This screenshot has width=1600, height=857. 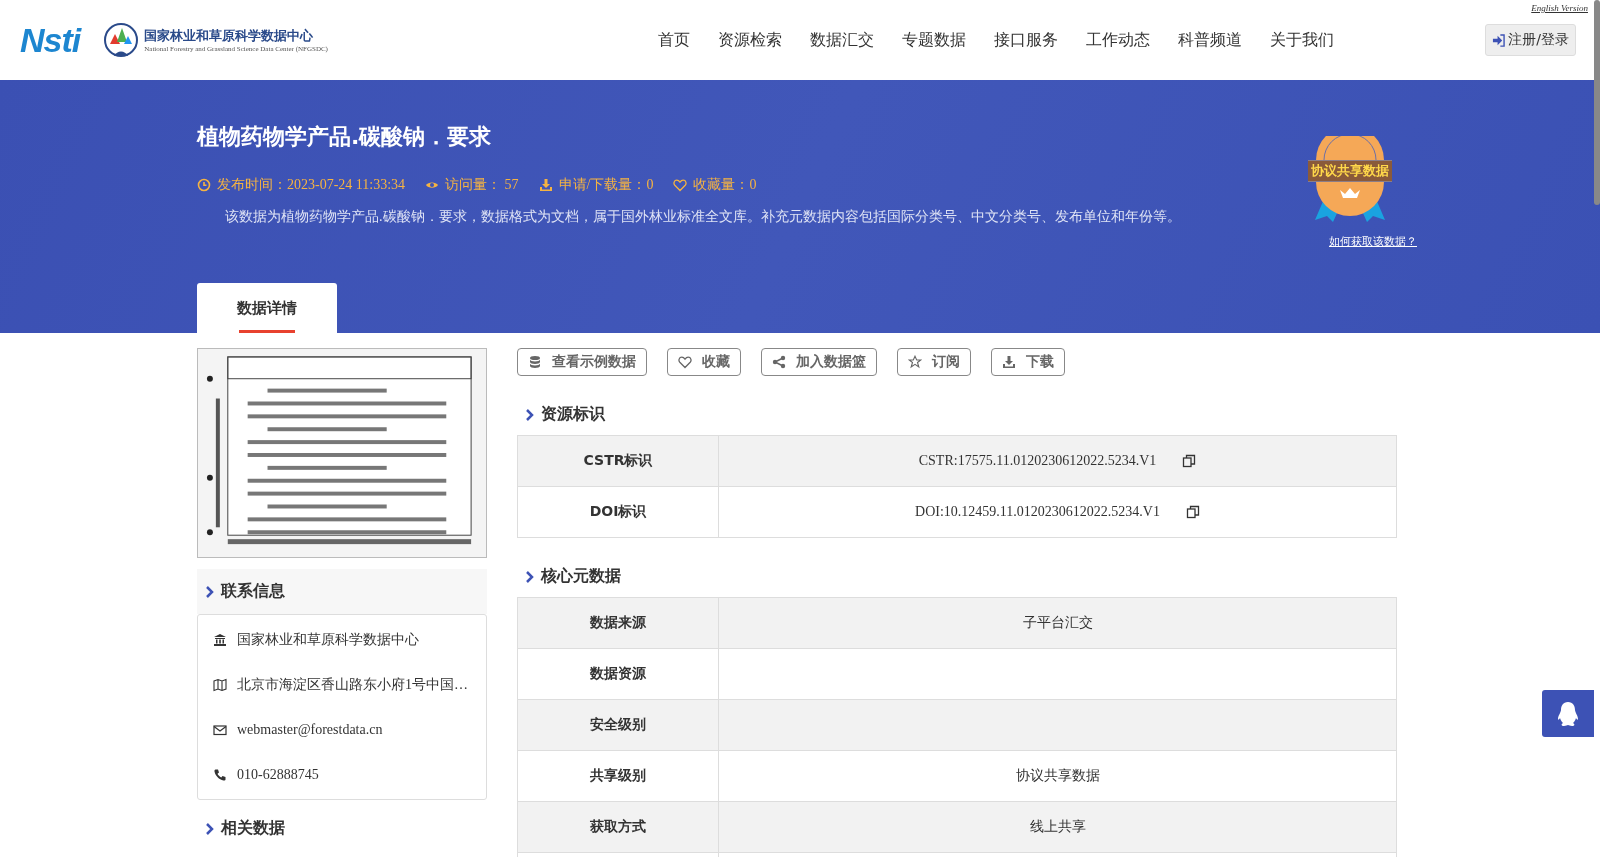 What do you see at coordinates (618, 725) in the screenshot?
I see `table-cell: 安全级别` at bounding box center [618, 725].